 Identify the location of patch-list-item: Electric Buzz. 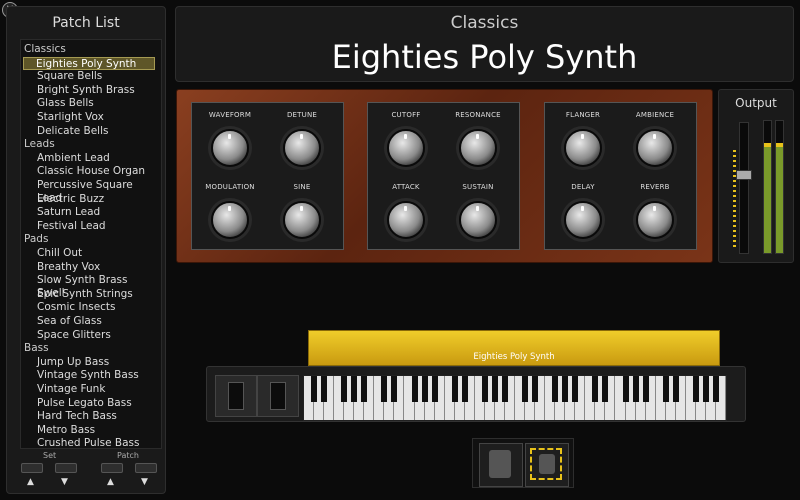
(95, 199).